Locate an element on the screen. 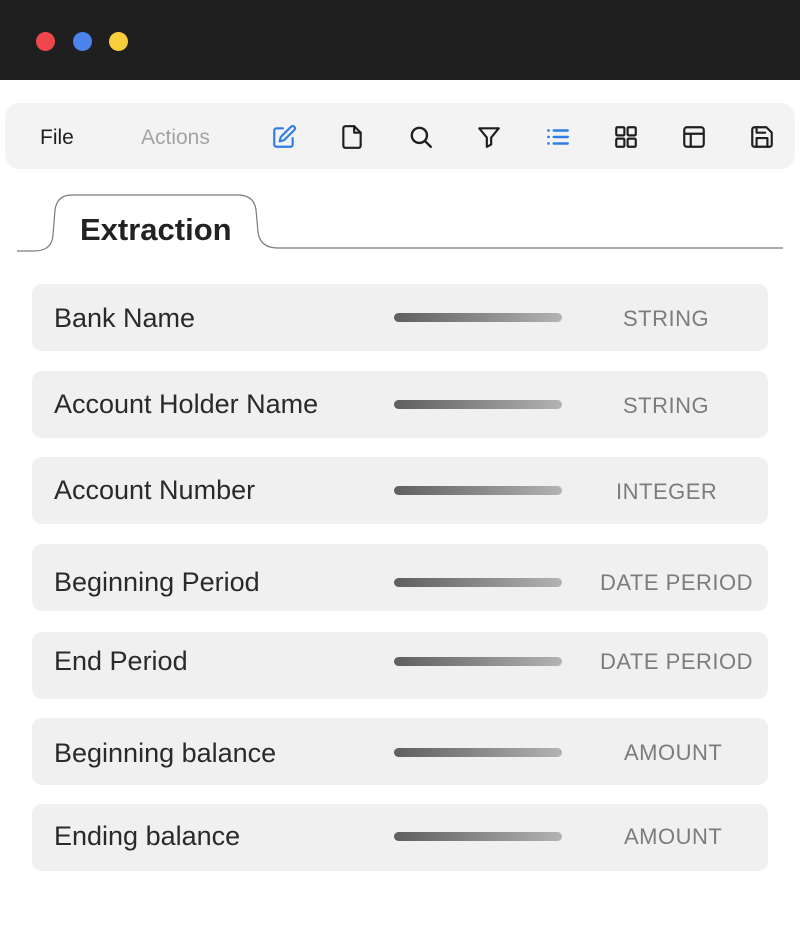  save-icon is located at coordinates (762, 137).